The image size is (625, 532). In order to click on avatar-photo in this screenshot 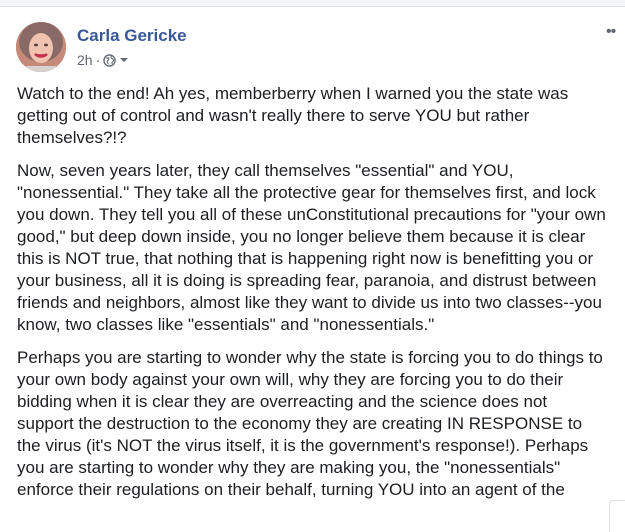, I will do `click(41, 47)`.